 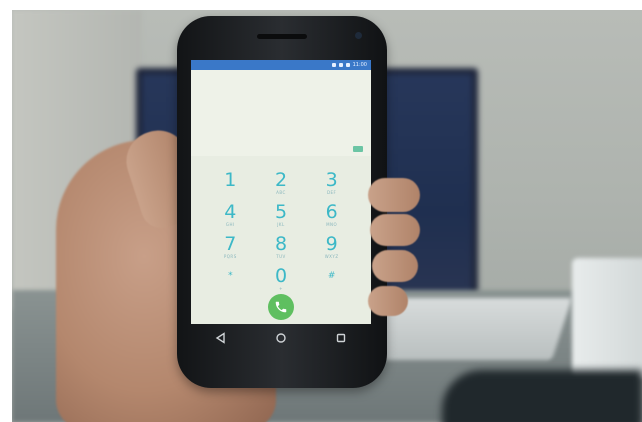 I want to click on battery-icon, so click(x=347, y=65).